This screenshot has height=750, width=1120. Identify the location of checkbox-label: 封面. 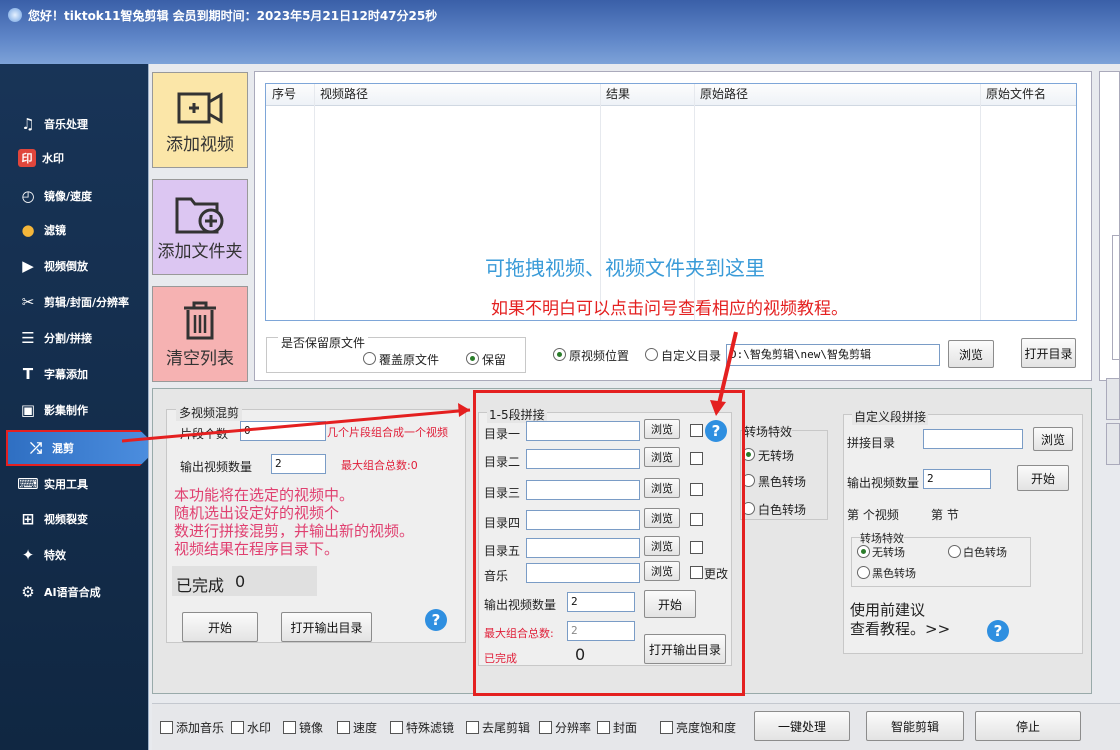
(625, 728).